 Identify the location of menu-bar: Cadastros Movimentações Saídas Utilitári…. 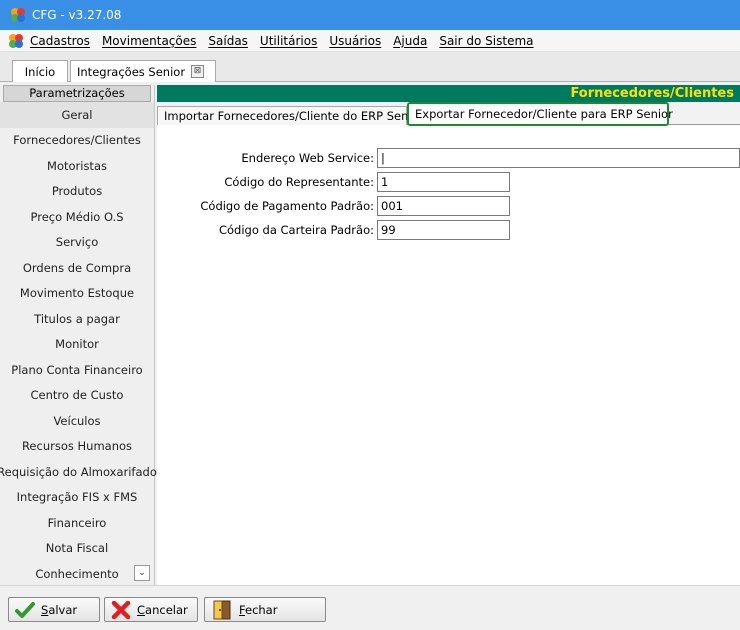
(370, 41).